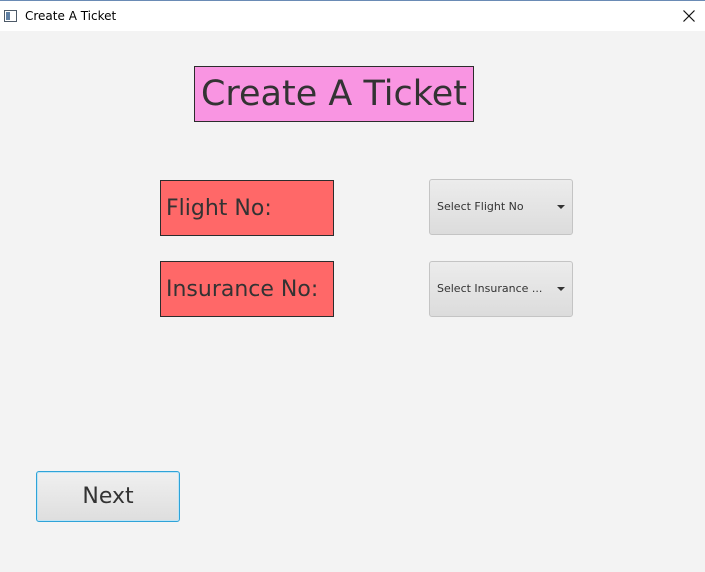 The width and height of the screenshot is (705, 572). Describe the element at coordinates (247, 208) in the screenshot. I see `flight-no-label: Flight No:` at that location.